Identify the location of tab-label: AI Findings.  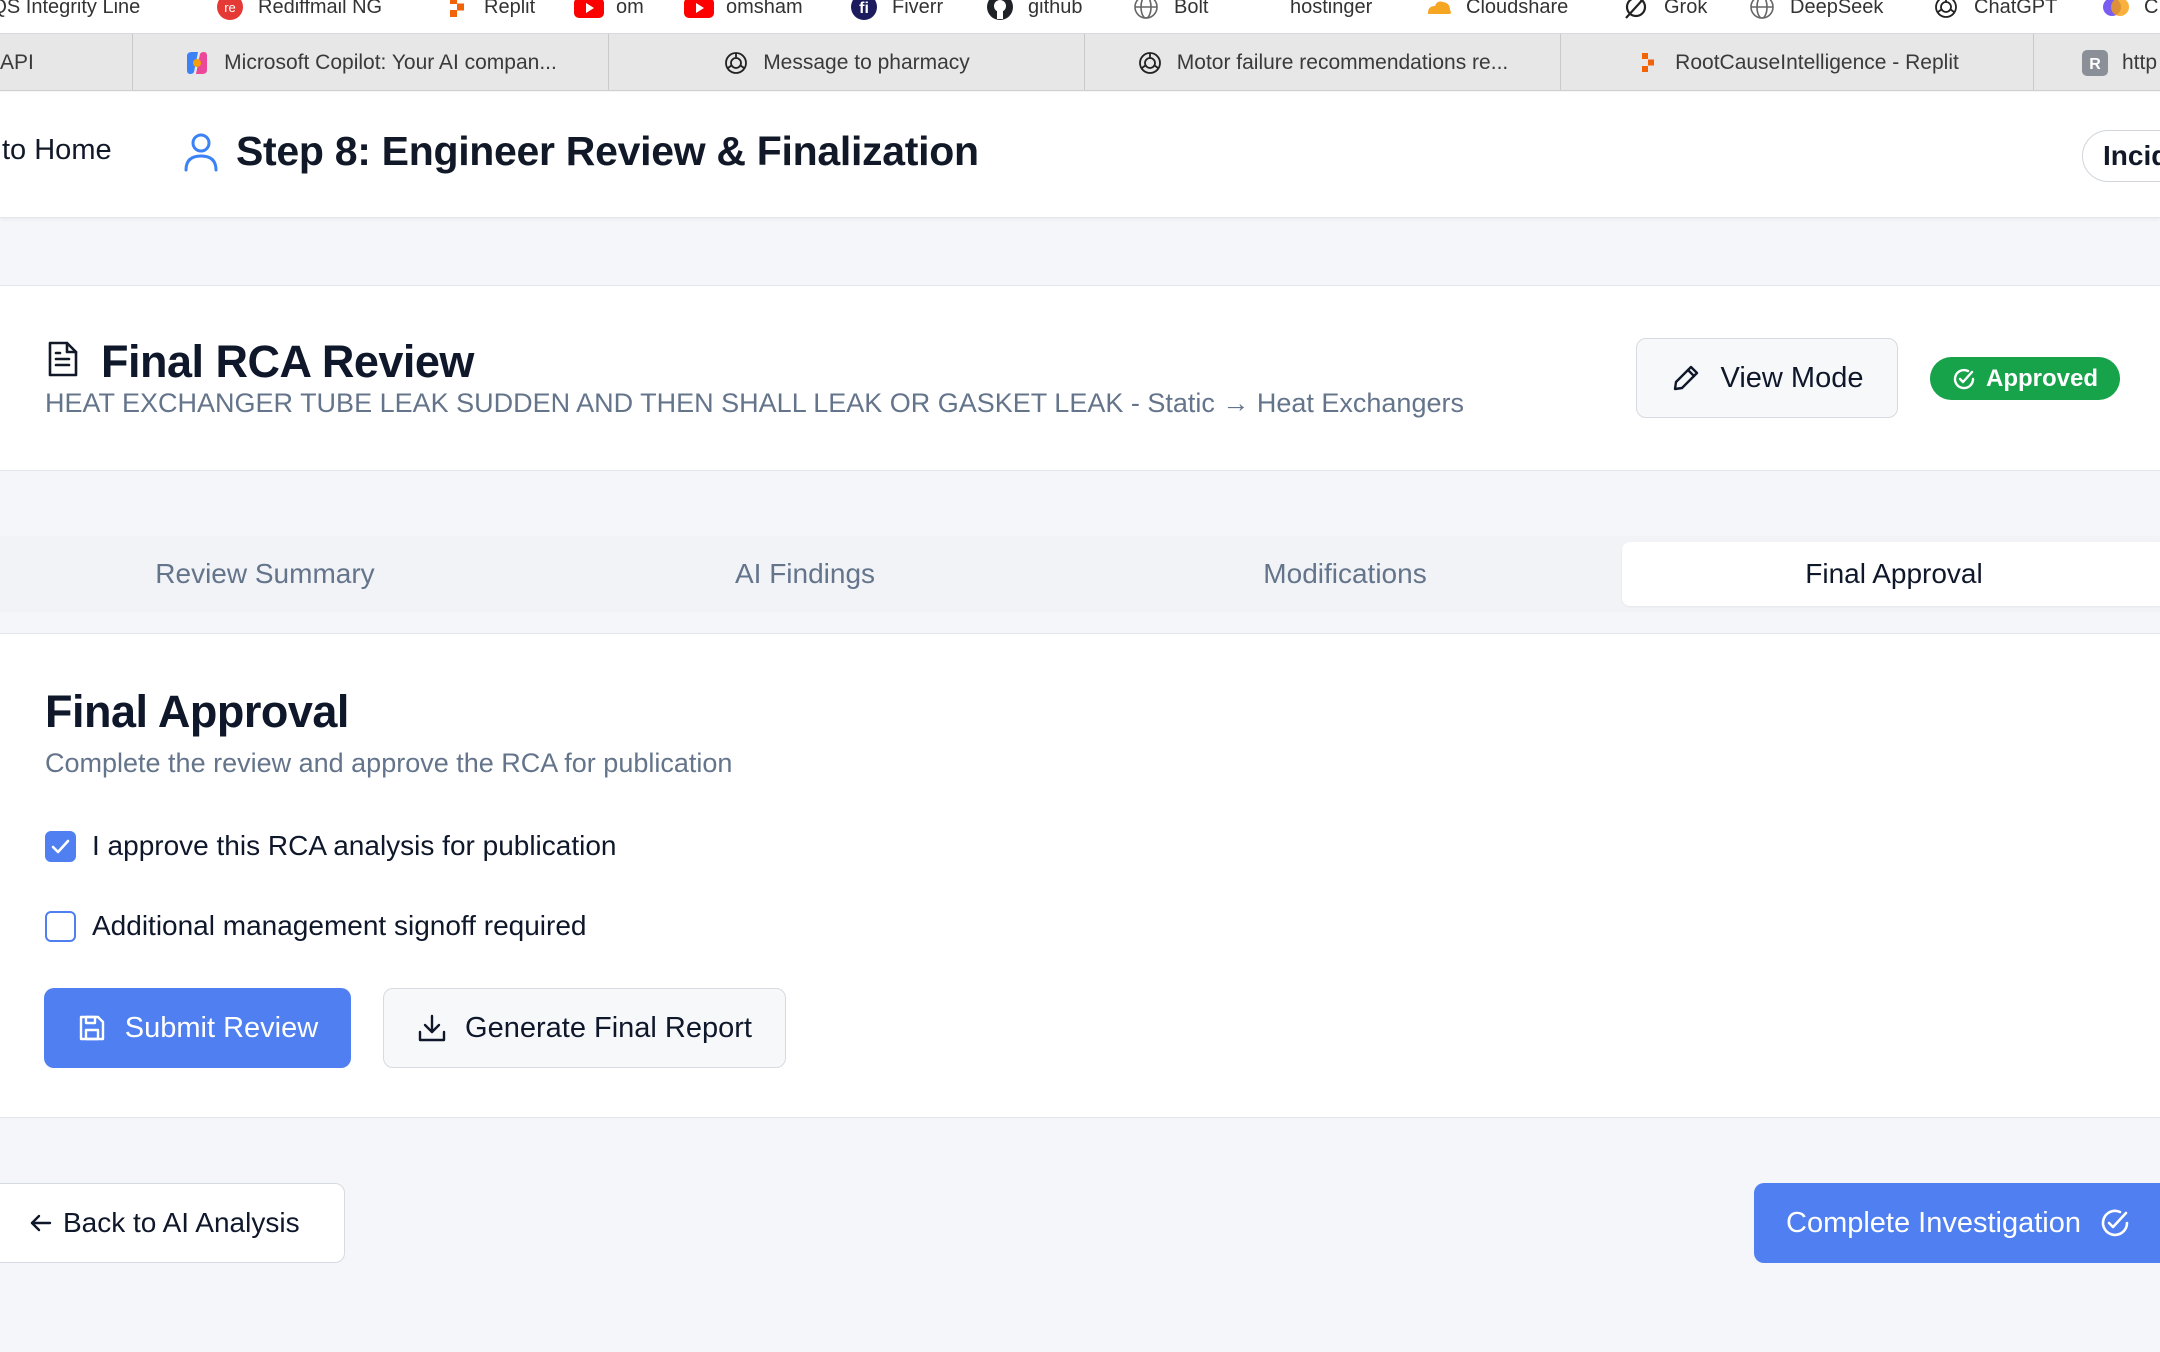
(805, 573).